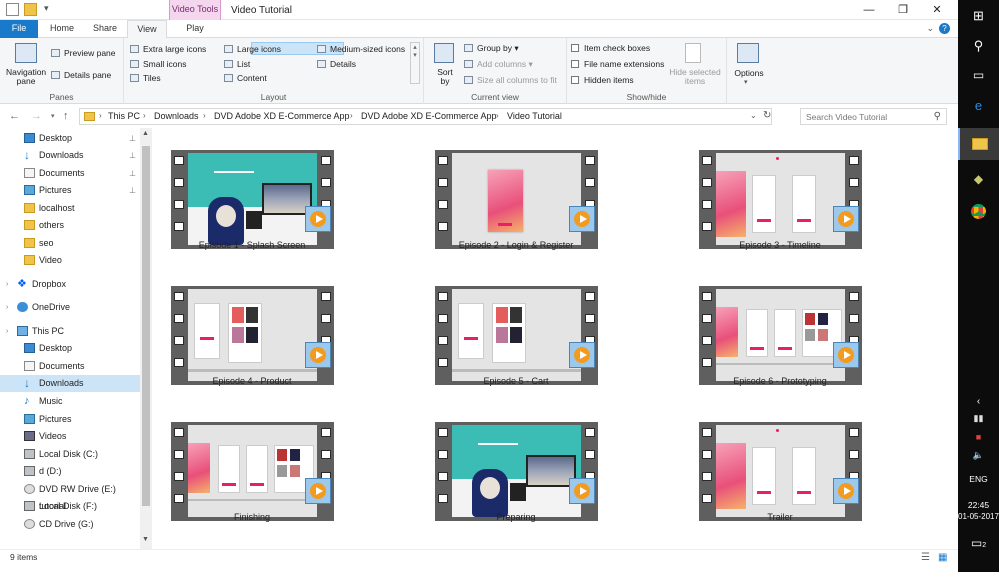 The height and width of the screenshot is (572, 999). I want to click on nav-item: Video, so click(70, 260).